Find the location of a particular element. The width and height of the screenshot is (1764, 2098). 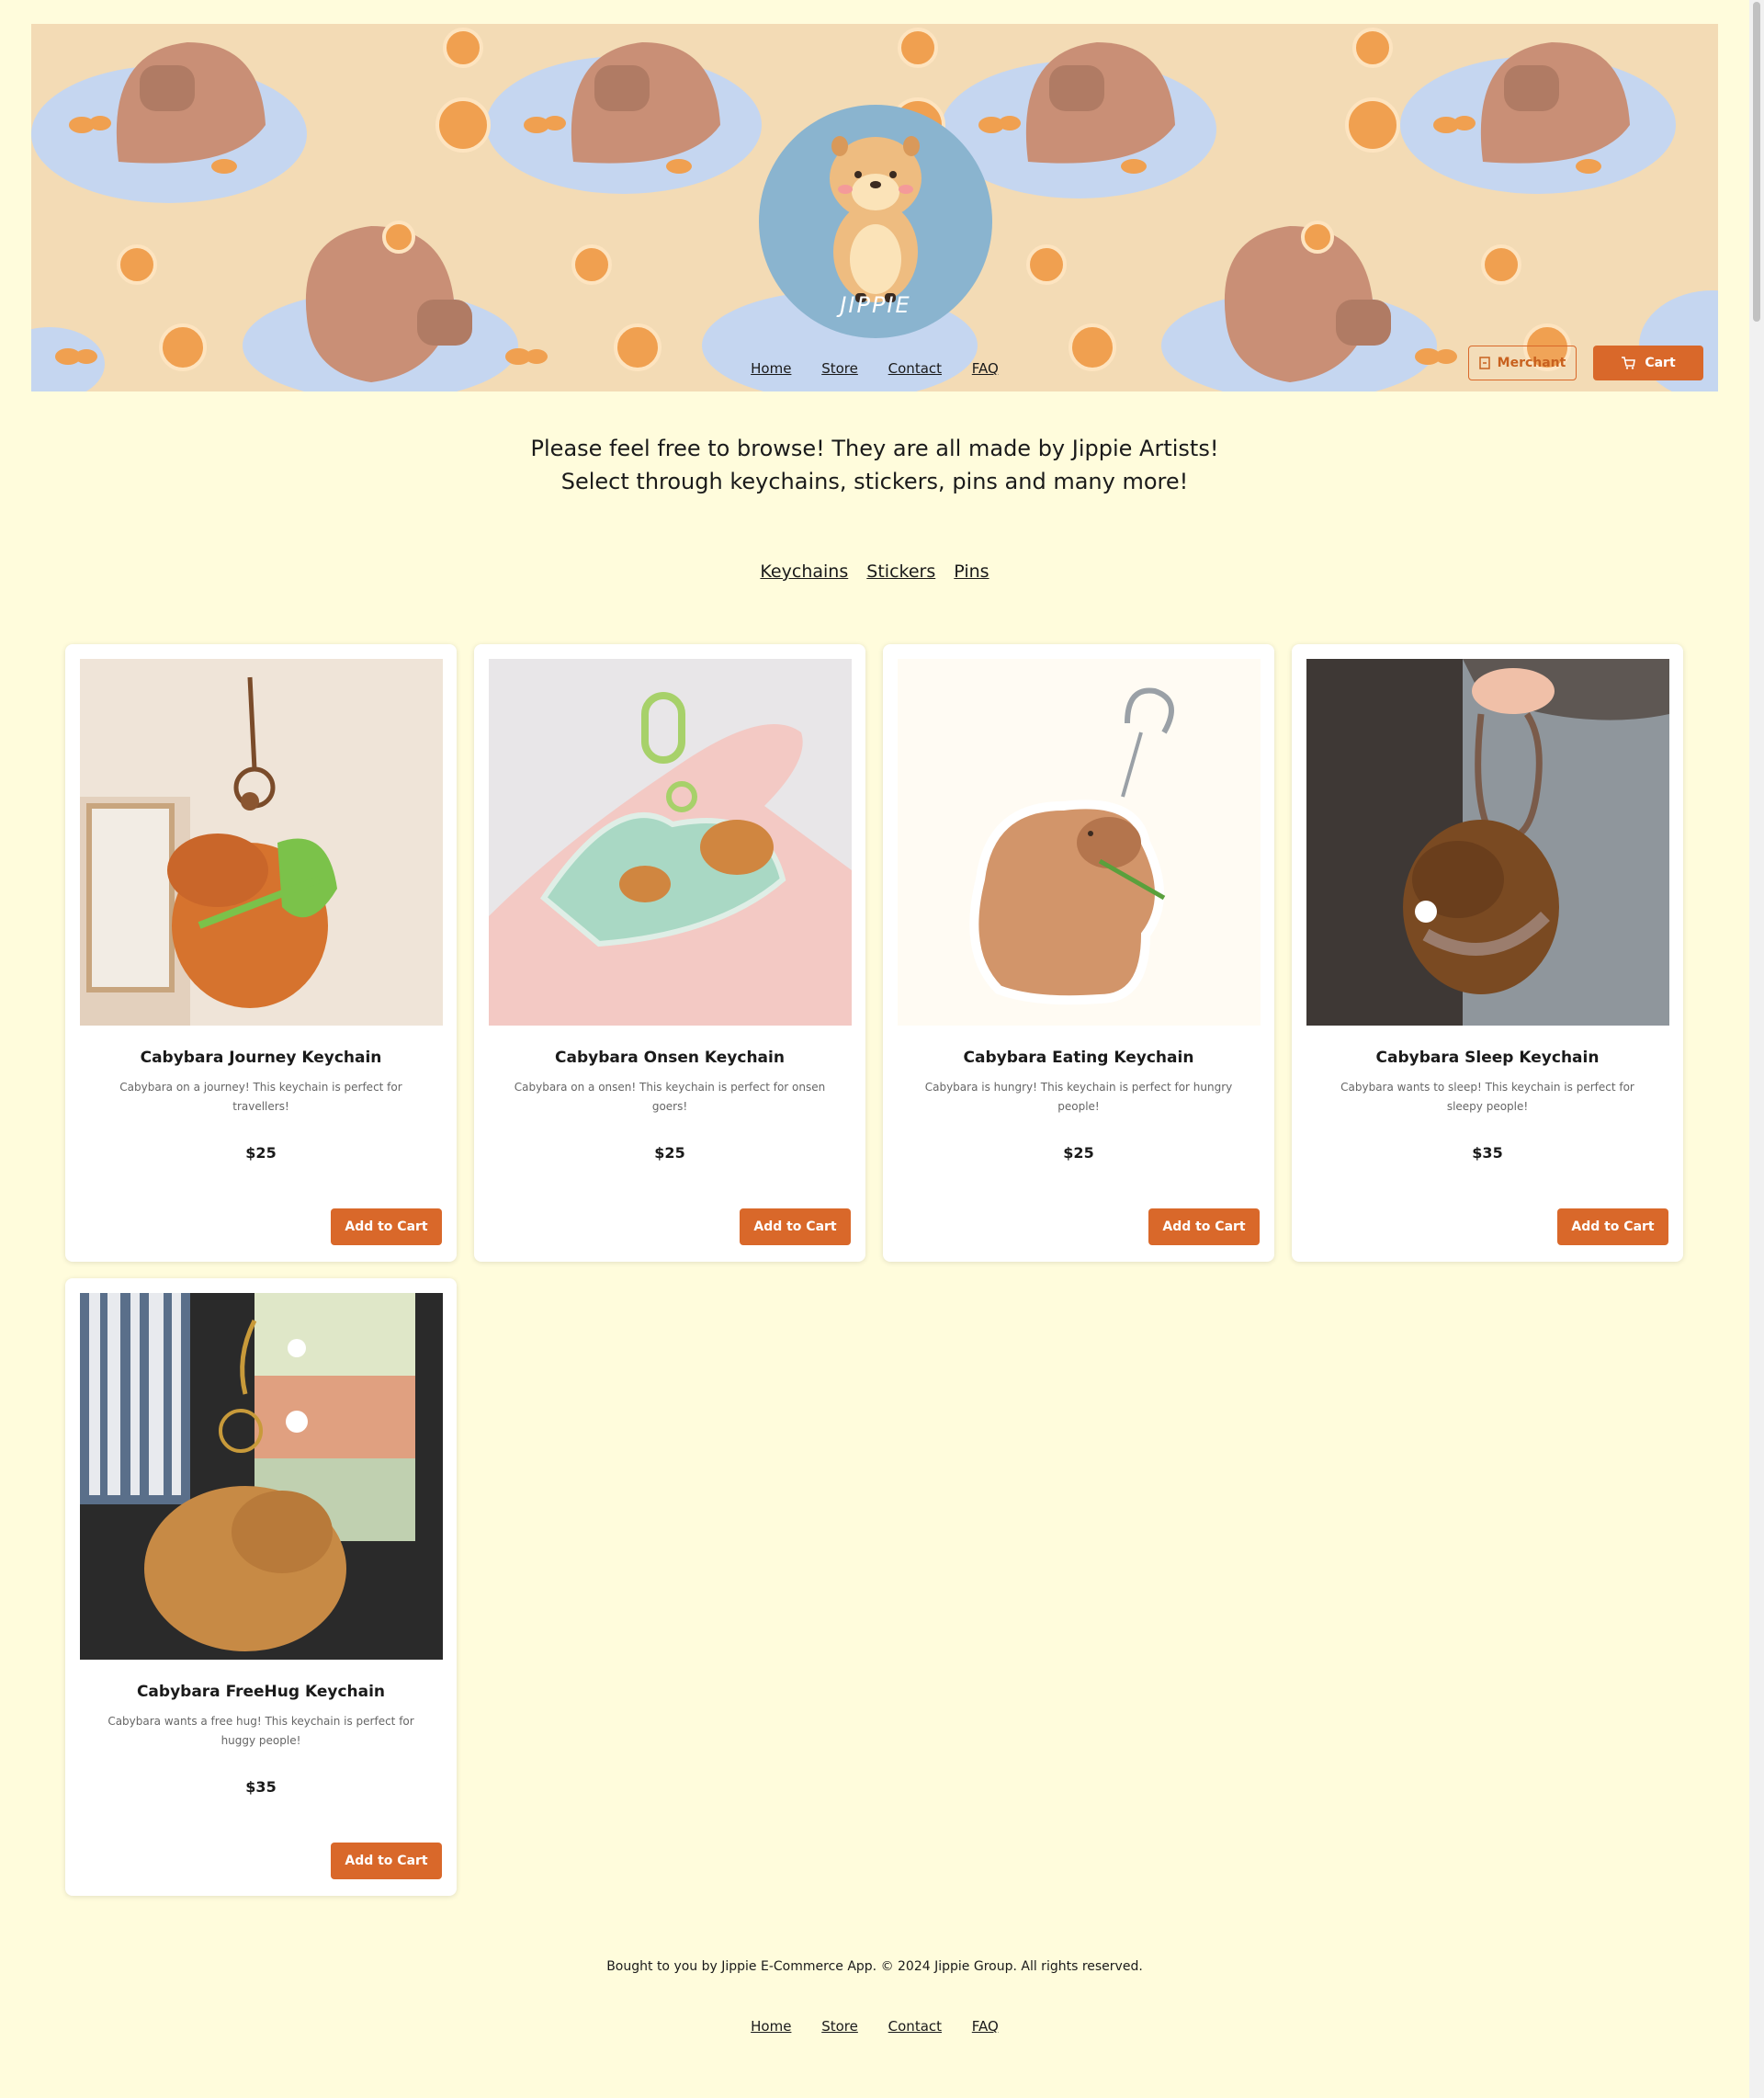

footer-faq: FAQ is located at coordinates (985, 2026).